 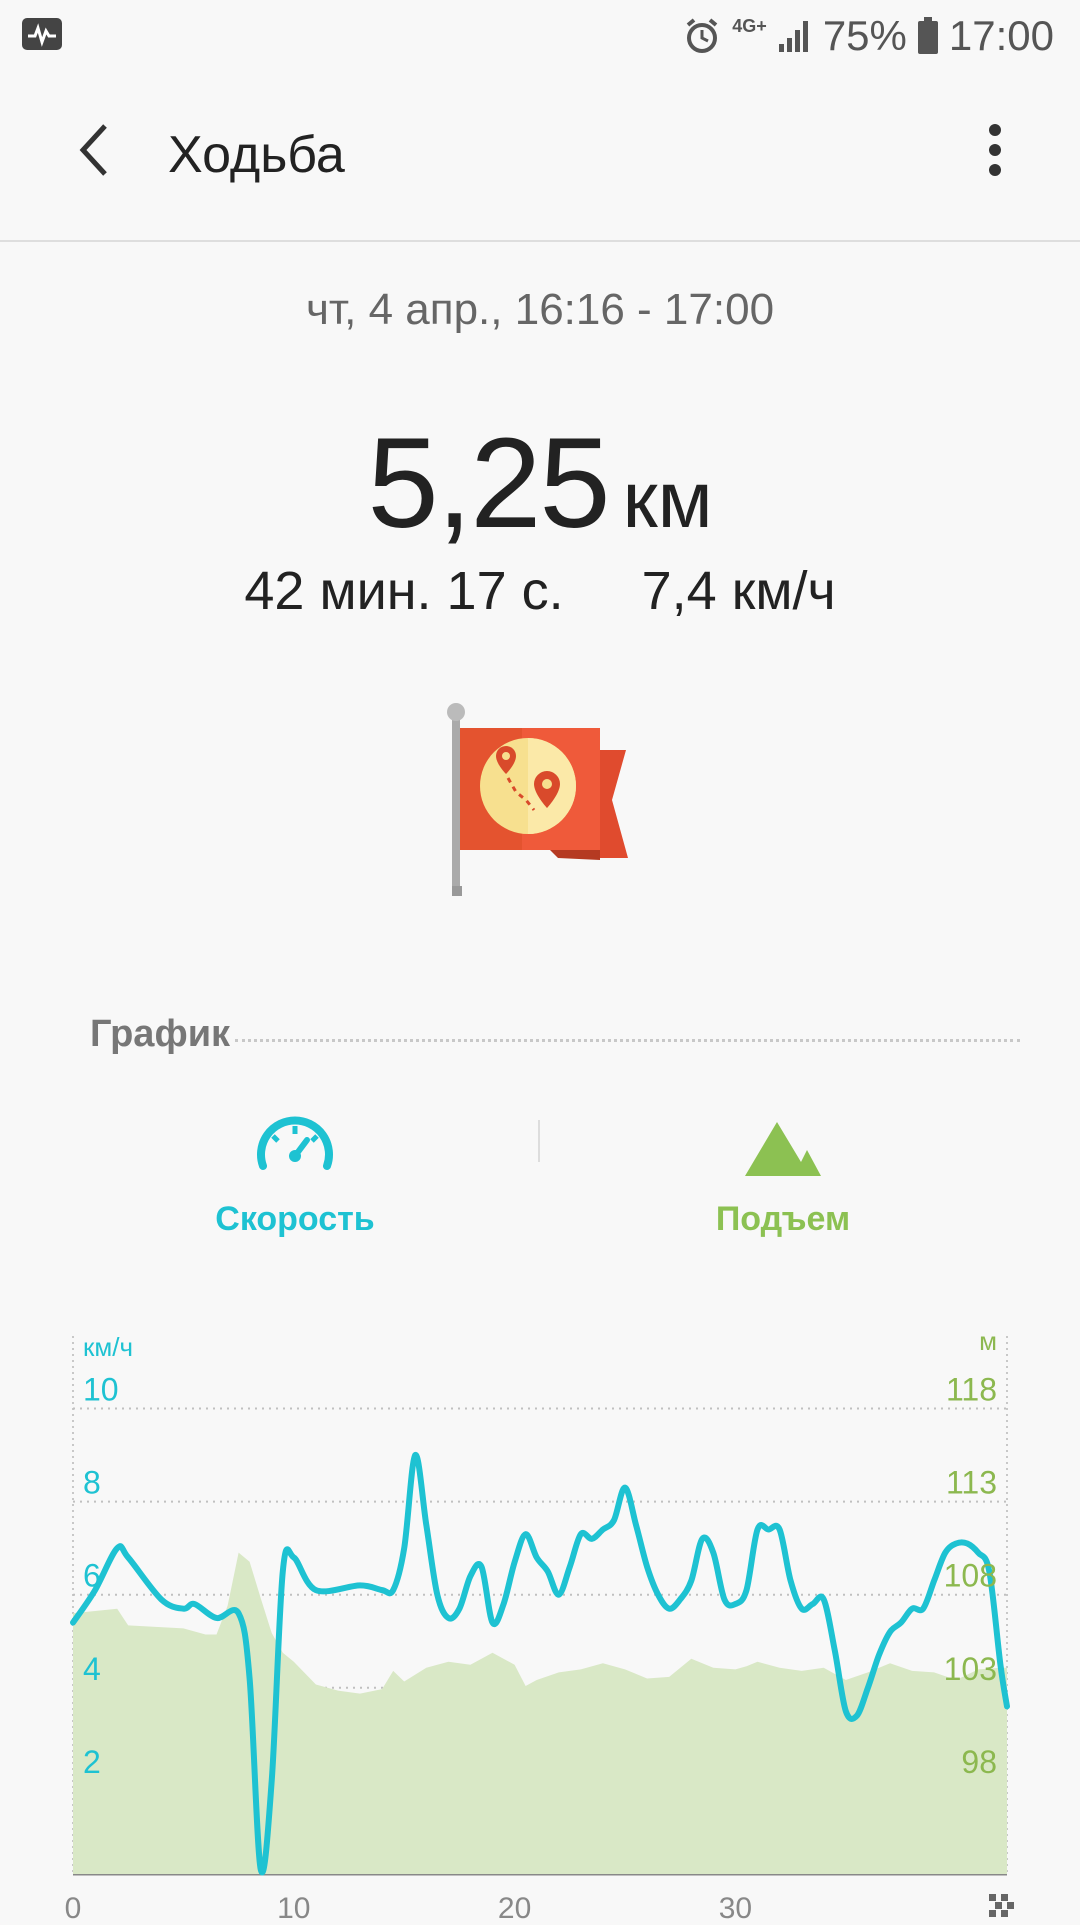 I want to click on duration-value: 42 мин. 17 с., so click(x=404, y=591).